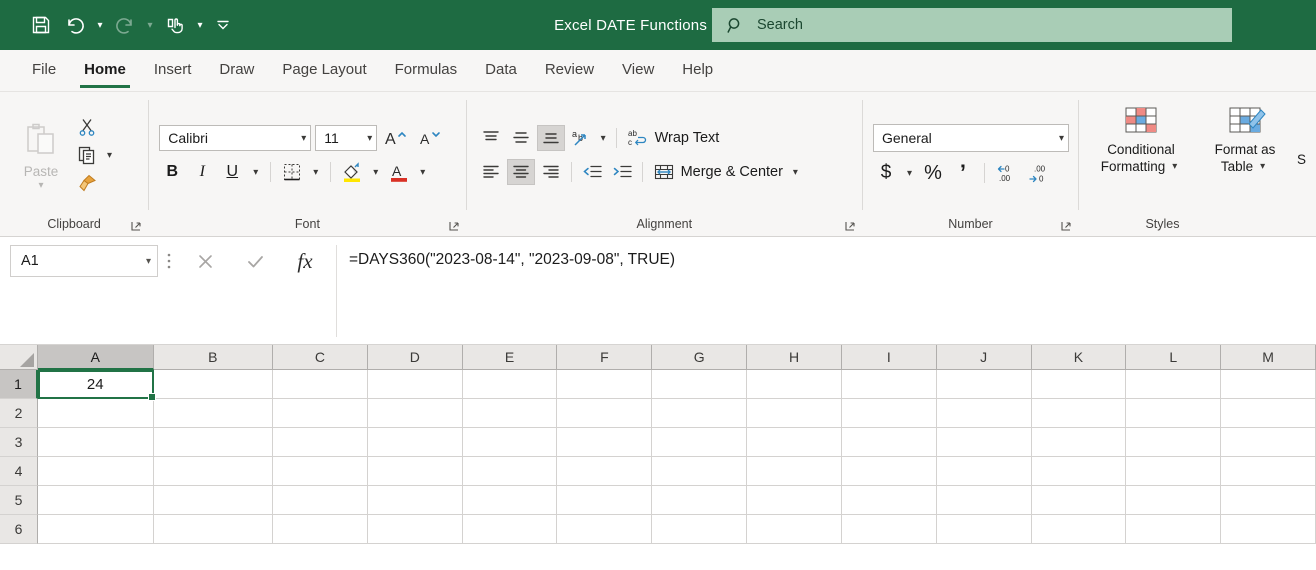 Image resolution: width=1316 pixels, height=570 pixels. I want to click on row-header-4: 4, so click(19, 471).